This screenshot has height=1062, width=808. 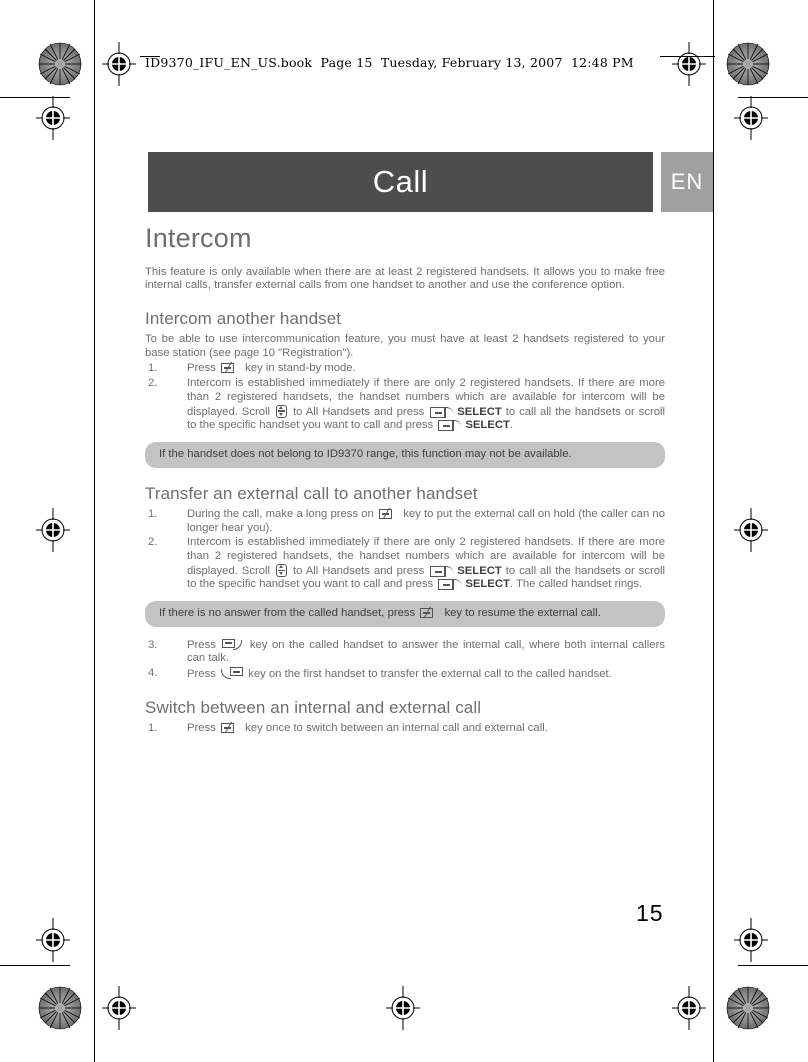 What do you see at coordinates (232, 644) in the screenshot?
I see `answer-key-icon` at bounding box center [232, 644].